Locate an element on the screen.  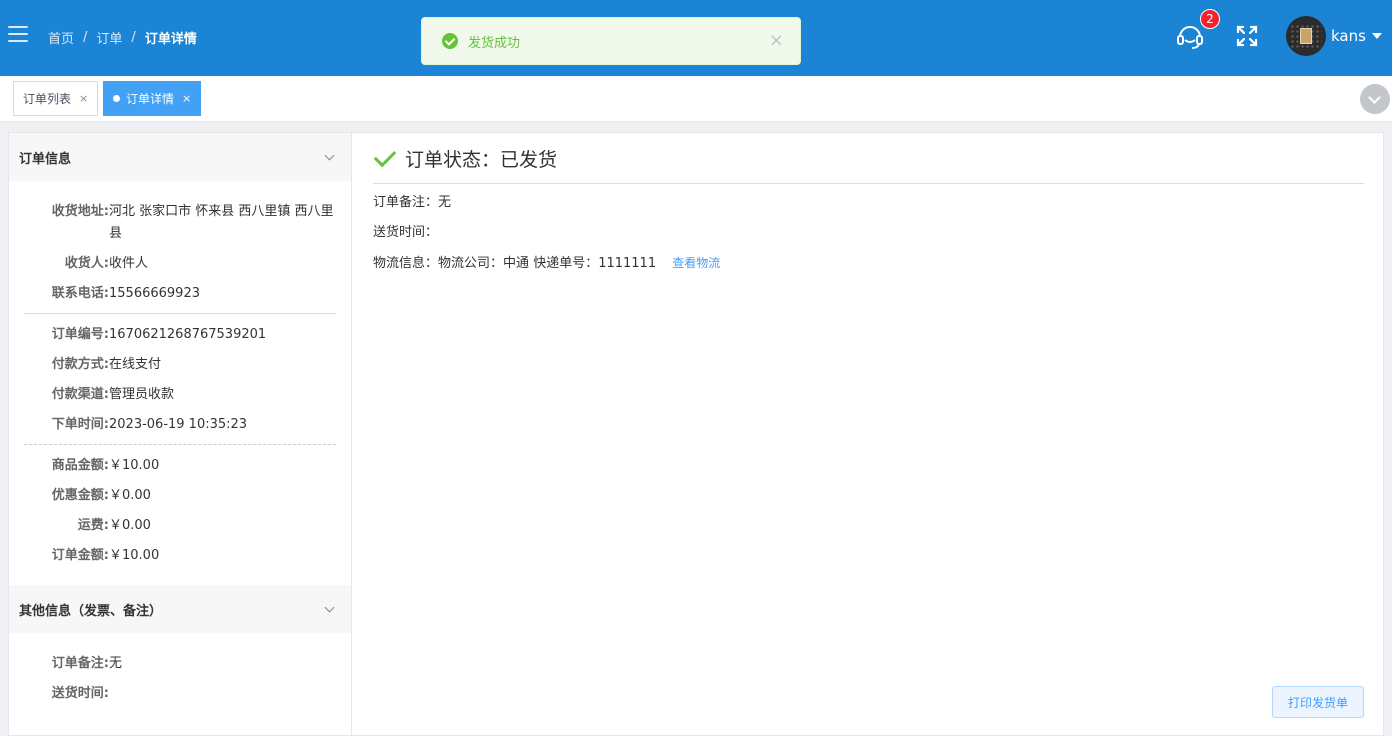
tab-order-detail: 订单详情 × is located at coordinates (152, 98).